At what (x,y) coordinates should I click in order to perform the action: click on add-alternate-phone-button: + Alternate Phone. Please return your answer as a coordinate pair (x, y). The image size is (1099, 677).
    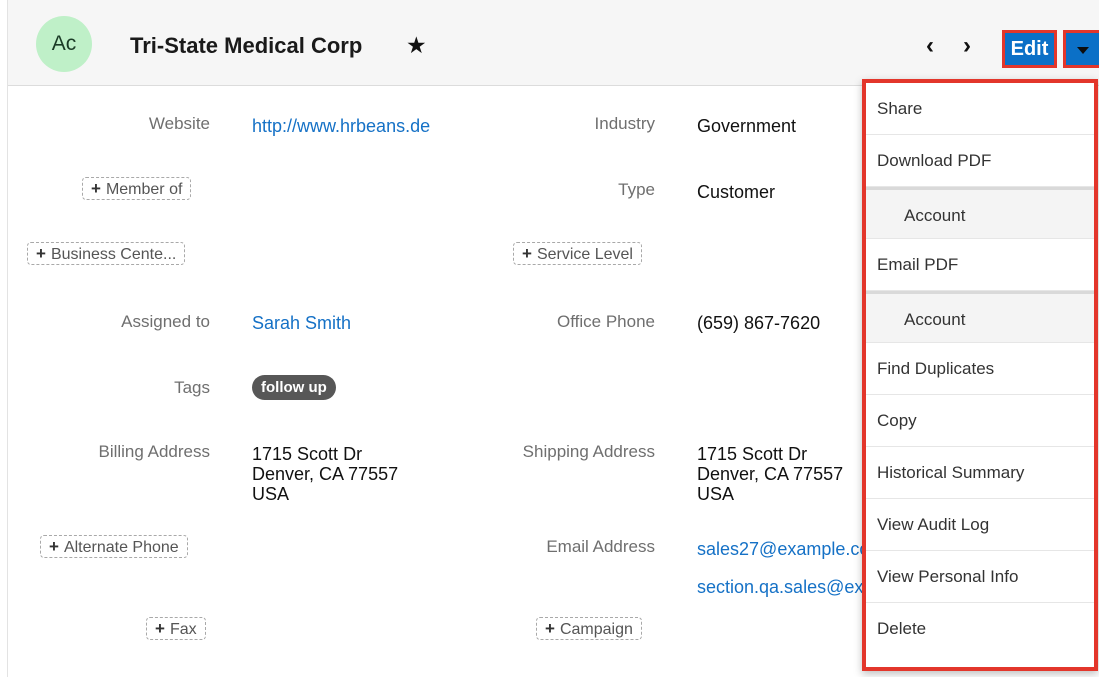
    Looking at the image, I should click on (114, 546).